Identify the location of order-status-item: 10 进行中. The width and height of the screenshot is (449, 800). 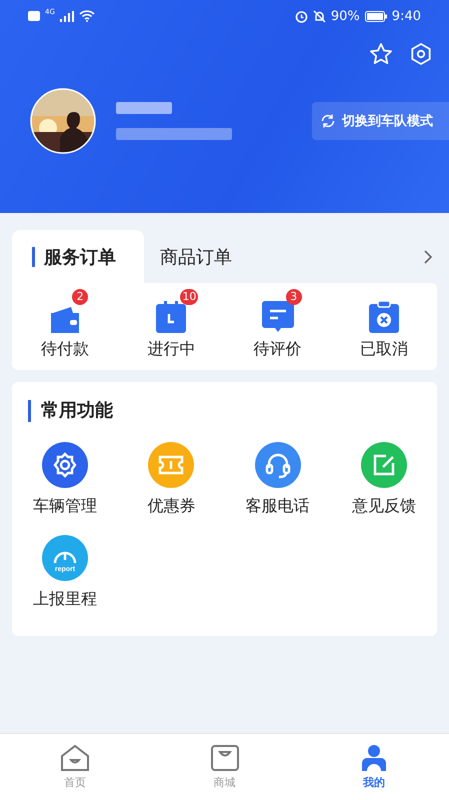
(171, 323).